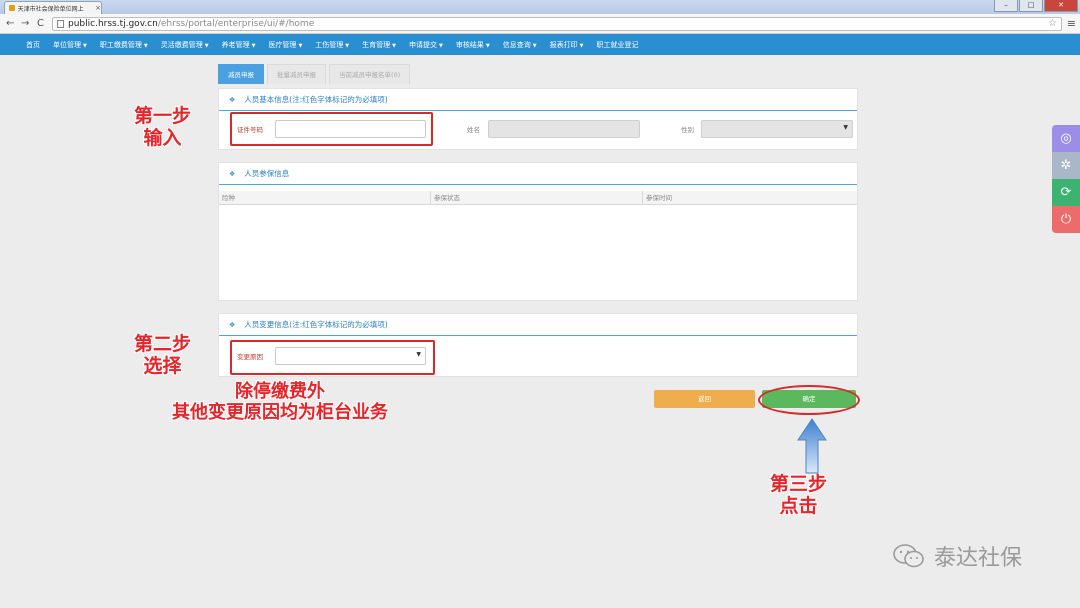  Describe the element at coordinates (98, 8) in the screenshot. I see `tab-close-icon: ×` at that location.